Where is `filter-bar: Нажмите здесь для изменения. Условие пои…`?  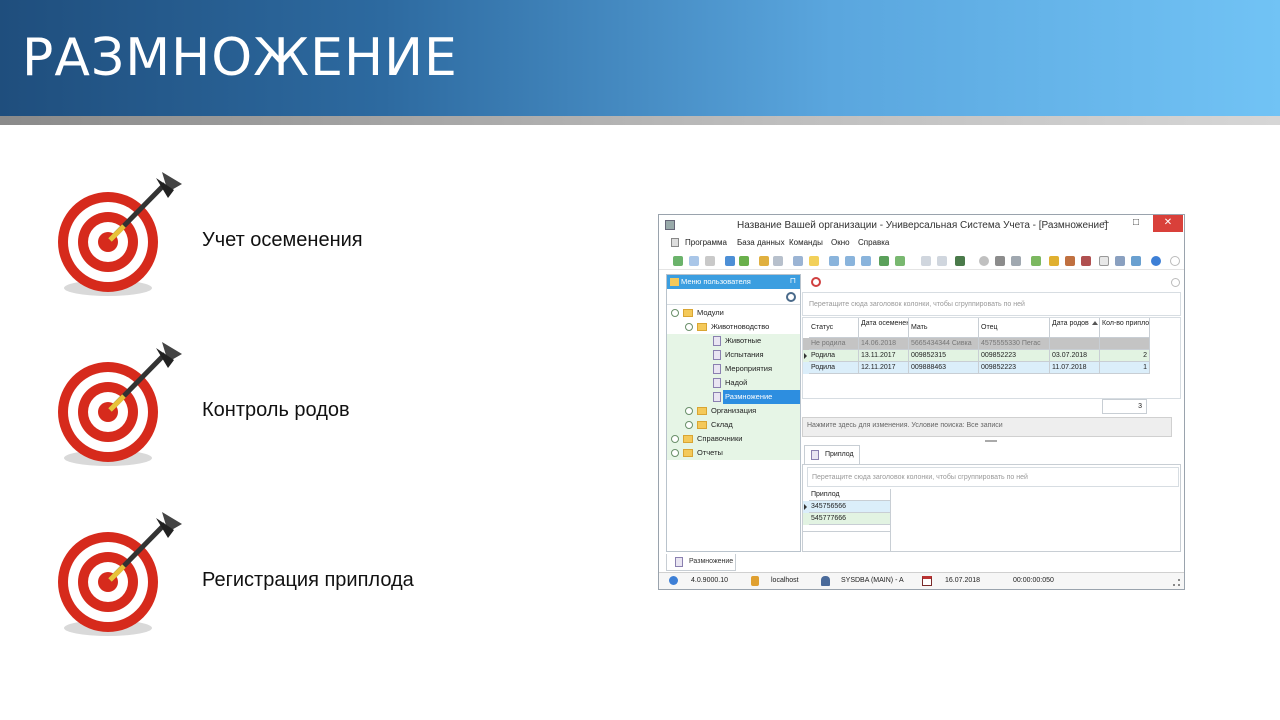 filter-bar: Нажмите здесь для изменения. Условие пои… is located at coordinates (987, 427).